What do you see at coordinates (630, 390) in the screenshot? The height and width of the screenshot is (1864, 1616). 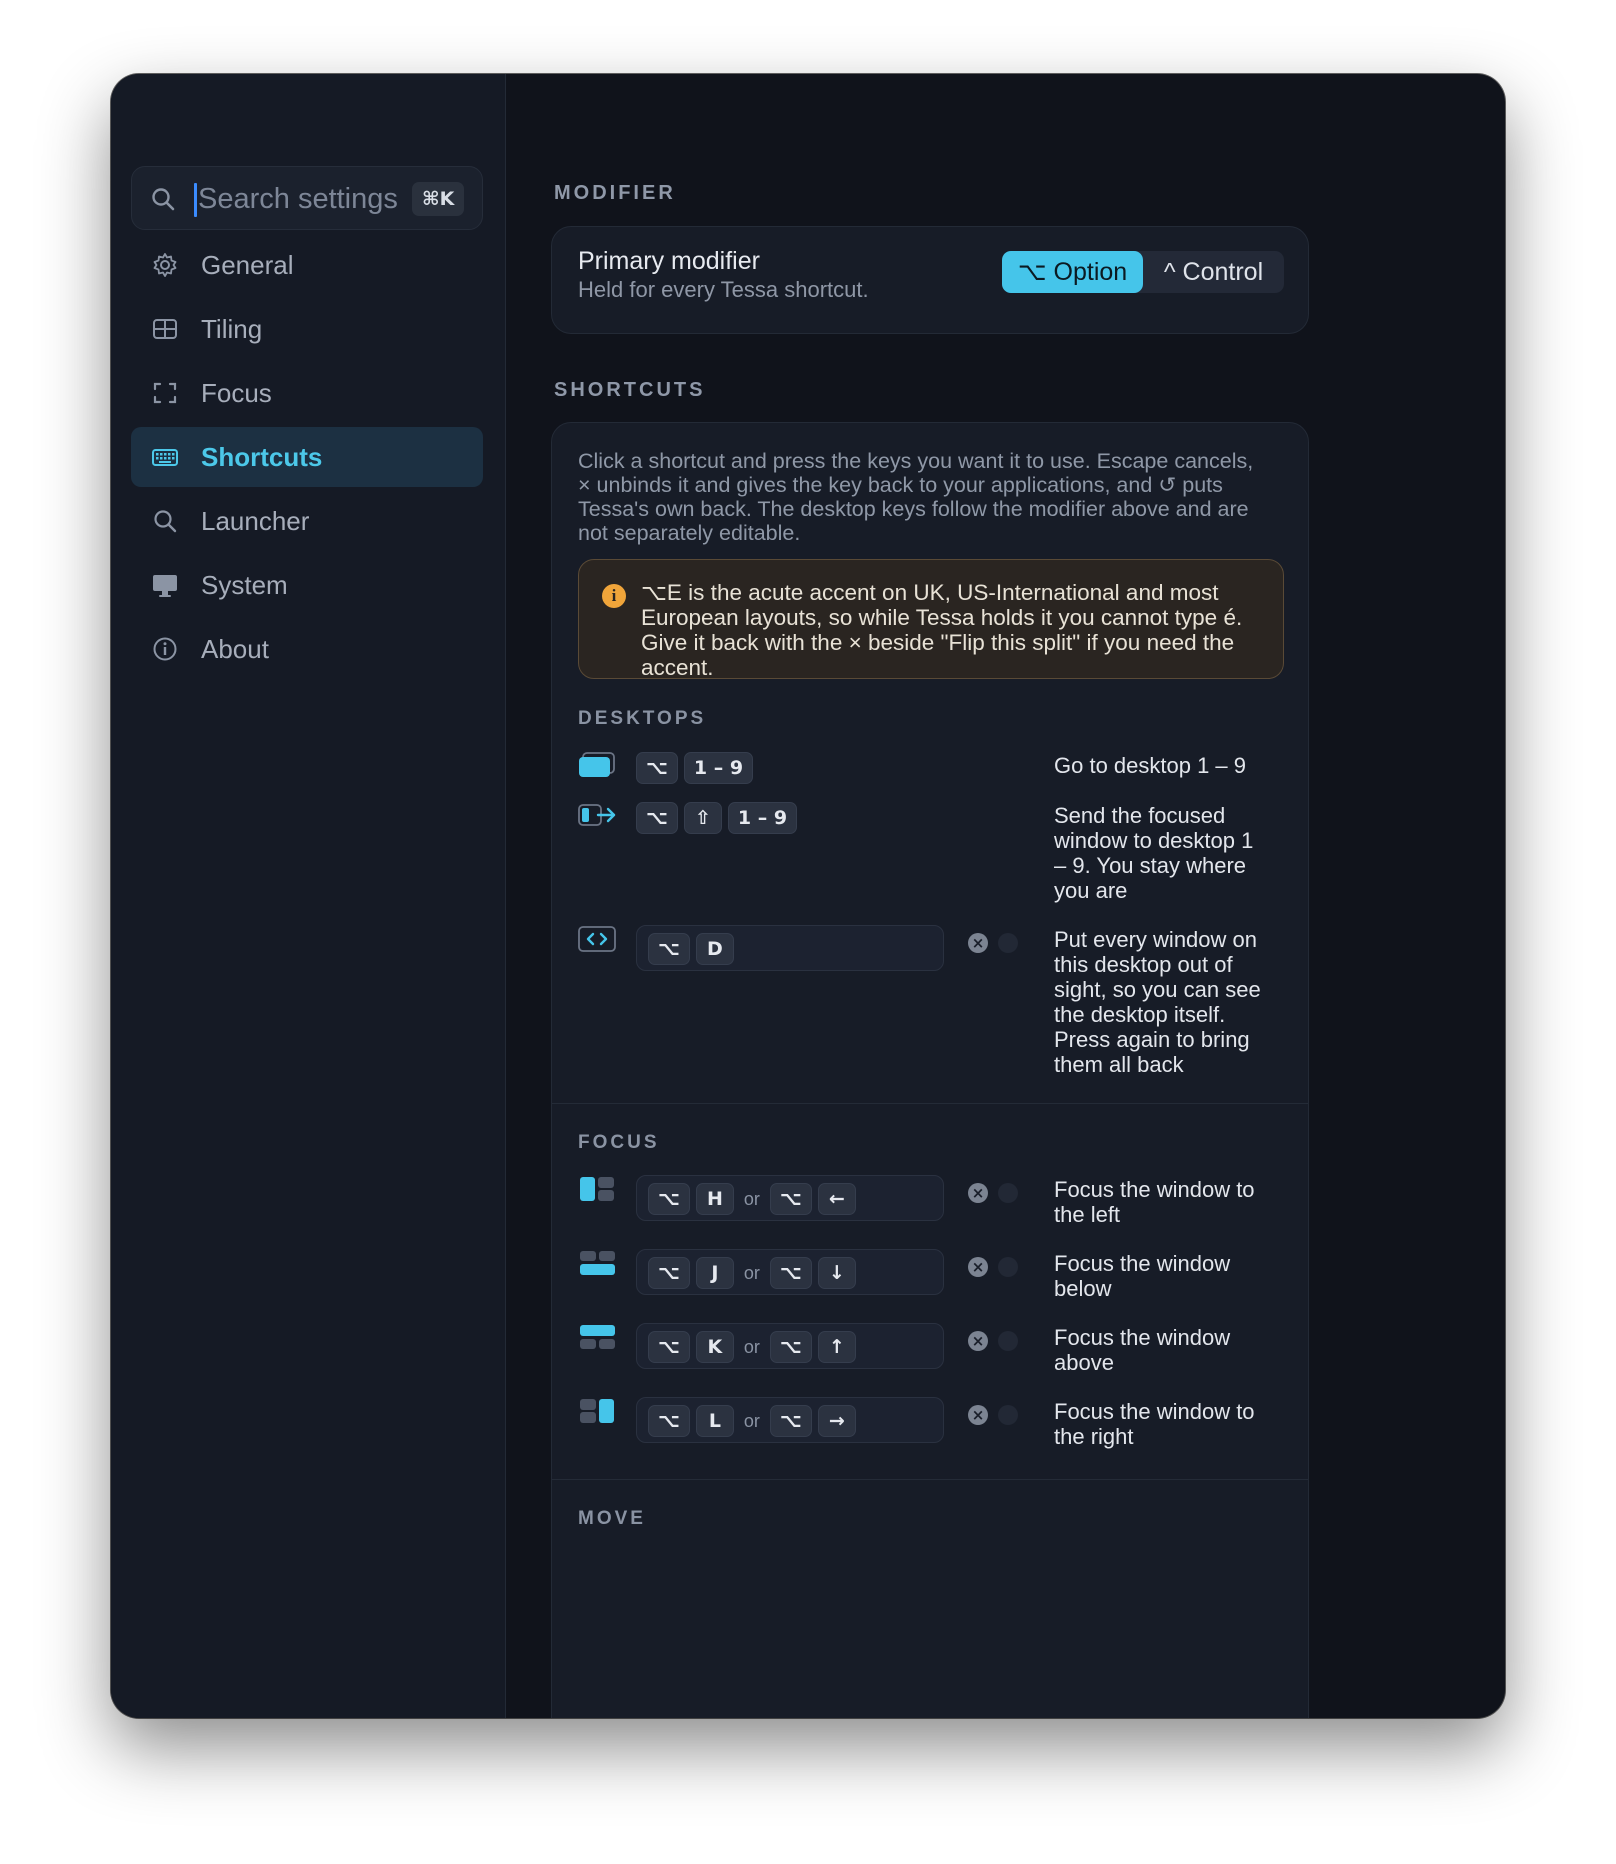 I see `section-header-shortcuts: SHORTCUTS` at bounding box center [630, 390].